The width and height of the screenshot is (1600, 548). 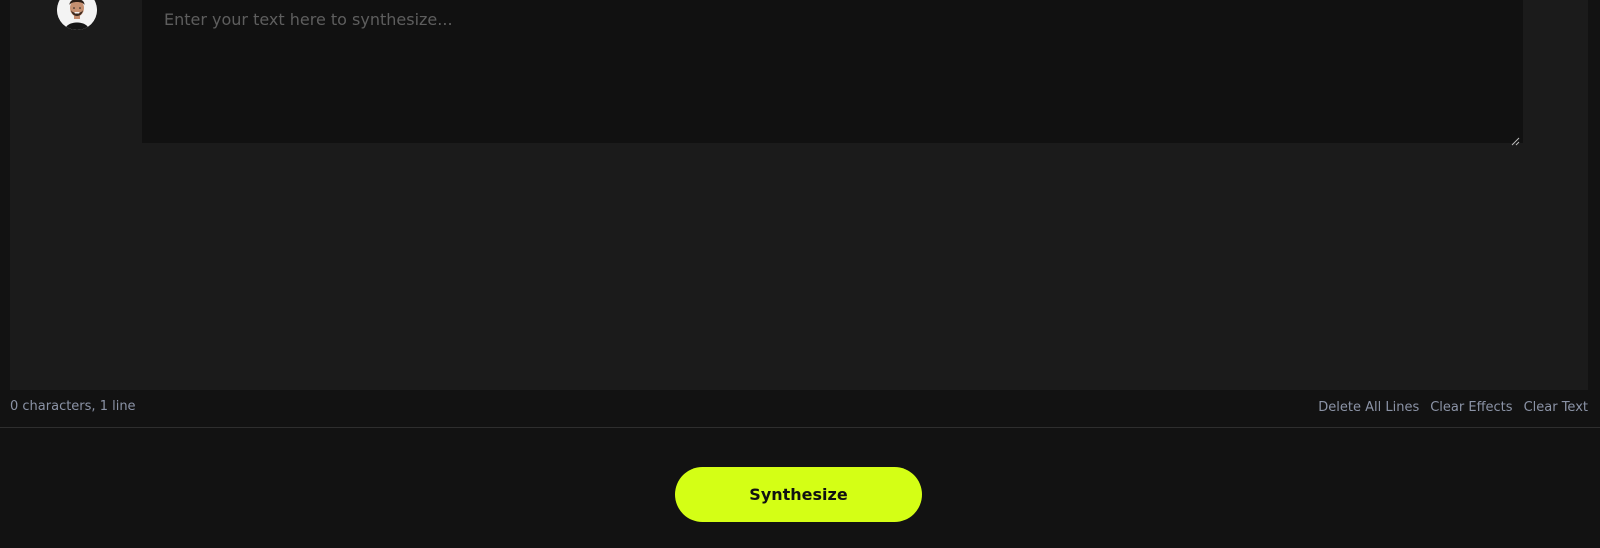 What do you see at coordinates (1515, 138) in the screenshot?
I see `resize-grip-icon` at bounding box center [1515, 138].